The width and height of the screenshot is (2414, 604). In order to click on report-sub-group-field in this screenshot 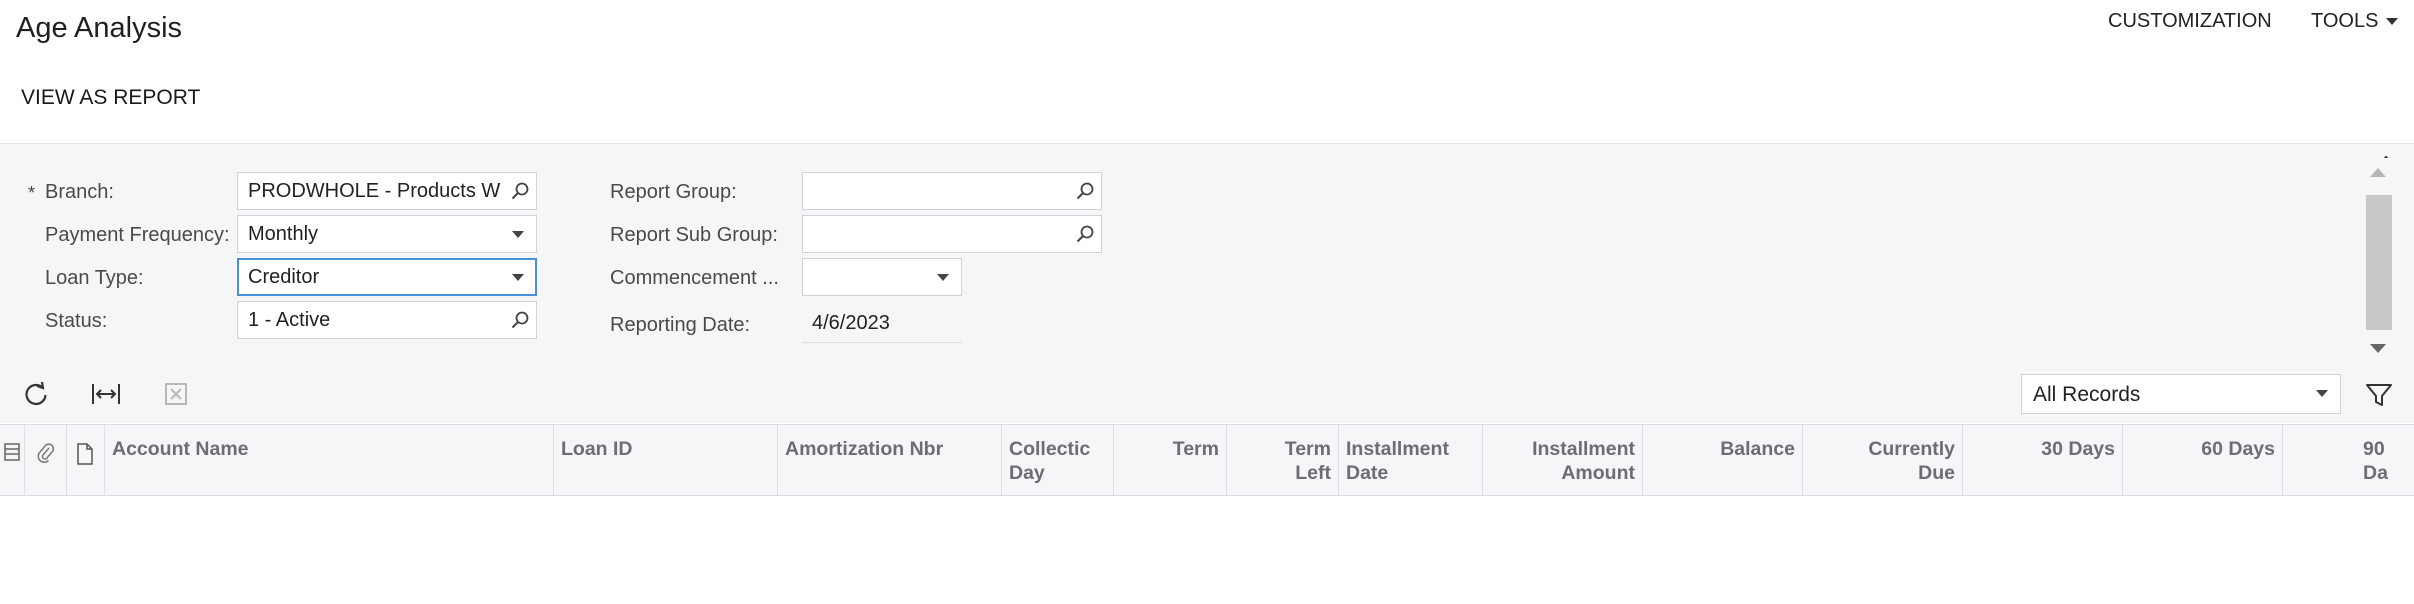, I will do `click(952, 234)`.